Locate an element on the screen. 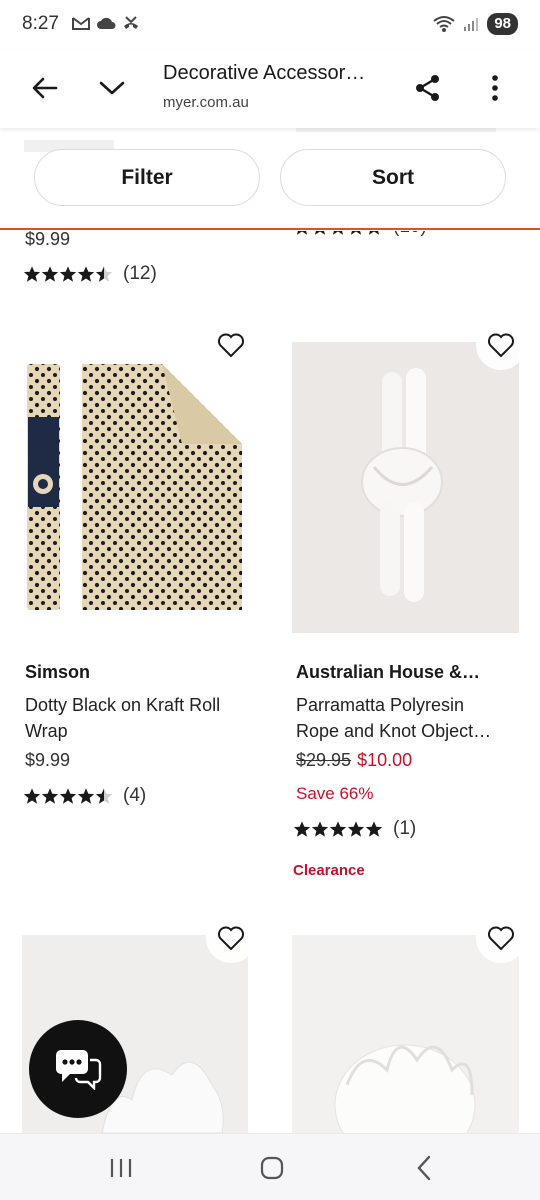  status-time: 8:27 is located at coordinates (40, 23).